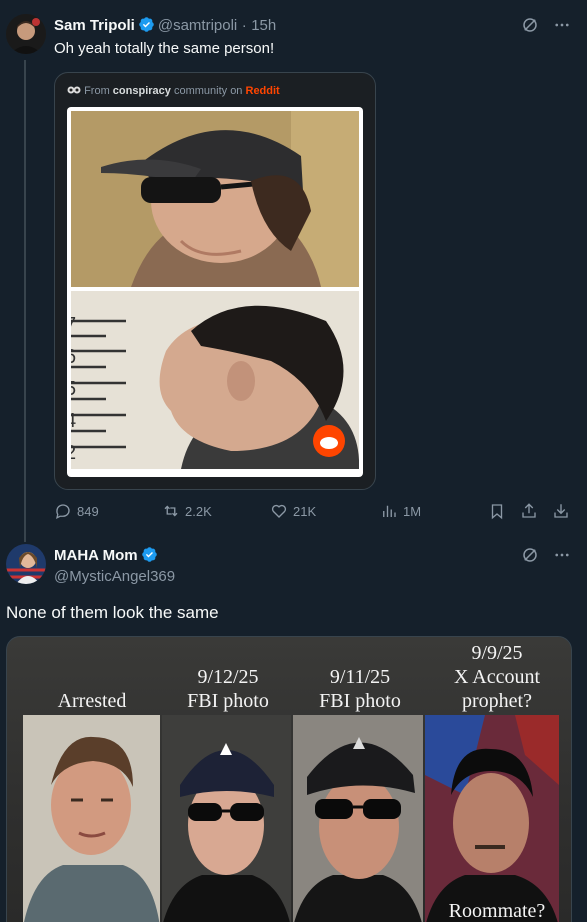  Describe the element at coordinates (389, 511) in the screenshot. I see `views-icon` at that location.